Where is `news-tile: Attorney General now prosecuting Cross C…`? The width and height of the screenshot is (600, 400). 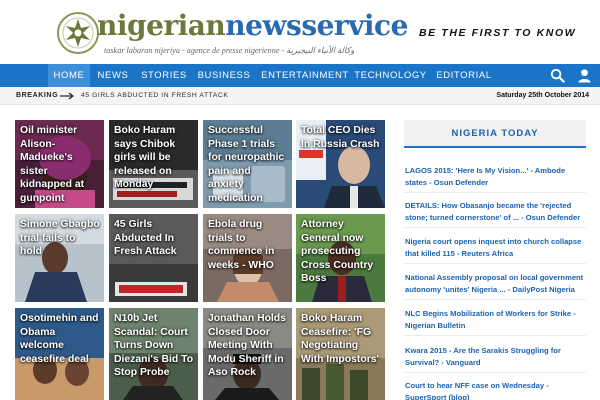
news-tile: Attorney General now prosecuting Cross C… is located at coordinates (340, 258).